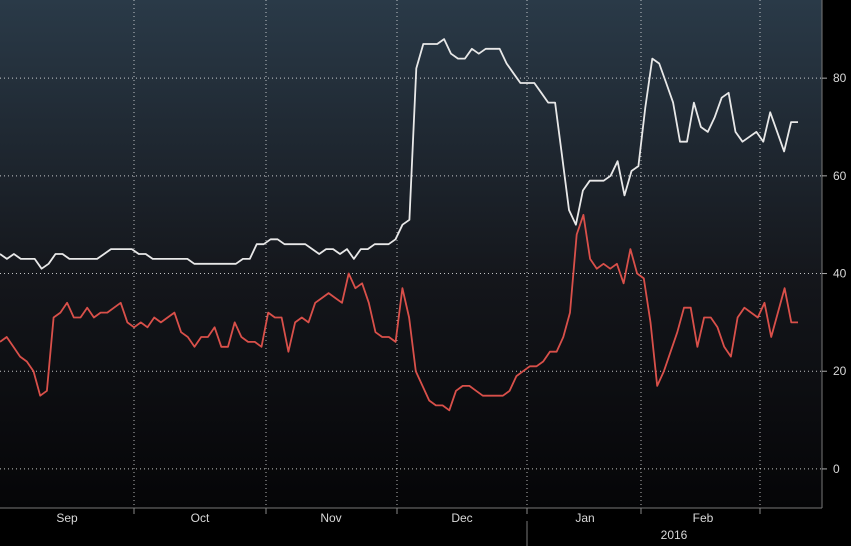  What do you see at coordinates (836, 469) in the screenshot?
I see `y-tick-label: 0` at bounding box center [836, 469].